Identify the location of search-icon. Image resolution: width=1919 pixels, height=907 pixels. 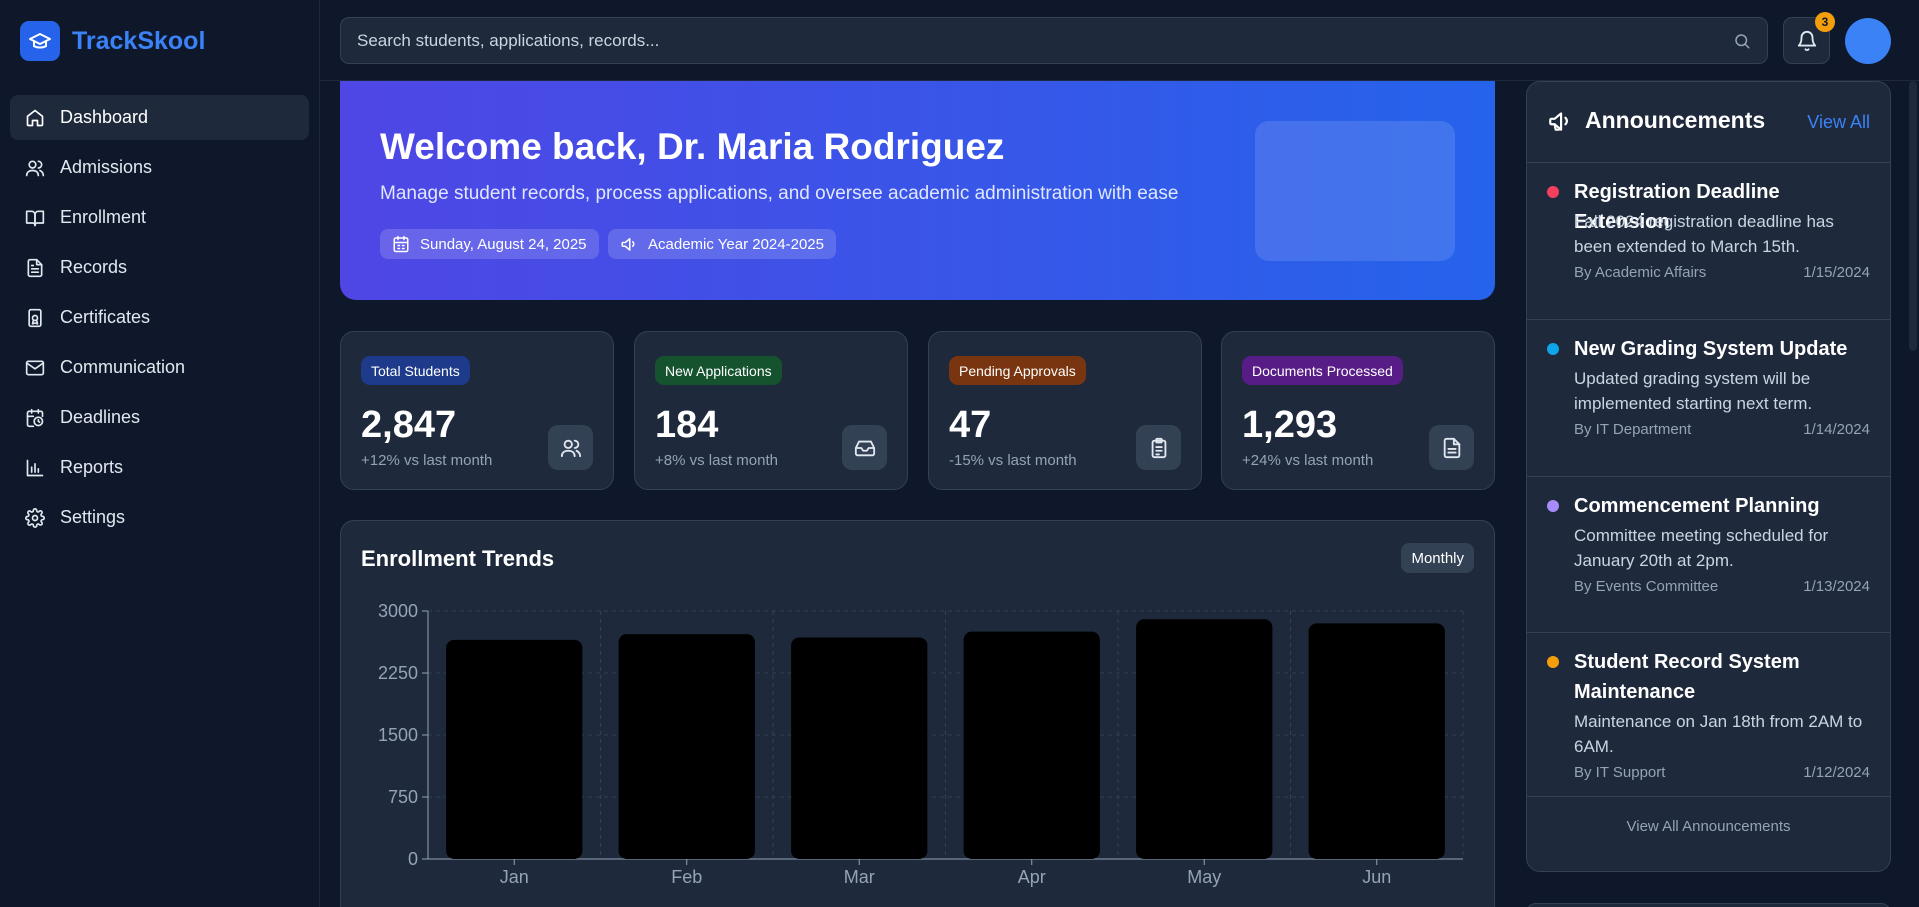
(1742, 41).